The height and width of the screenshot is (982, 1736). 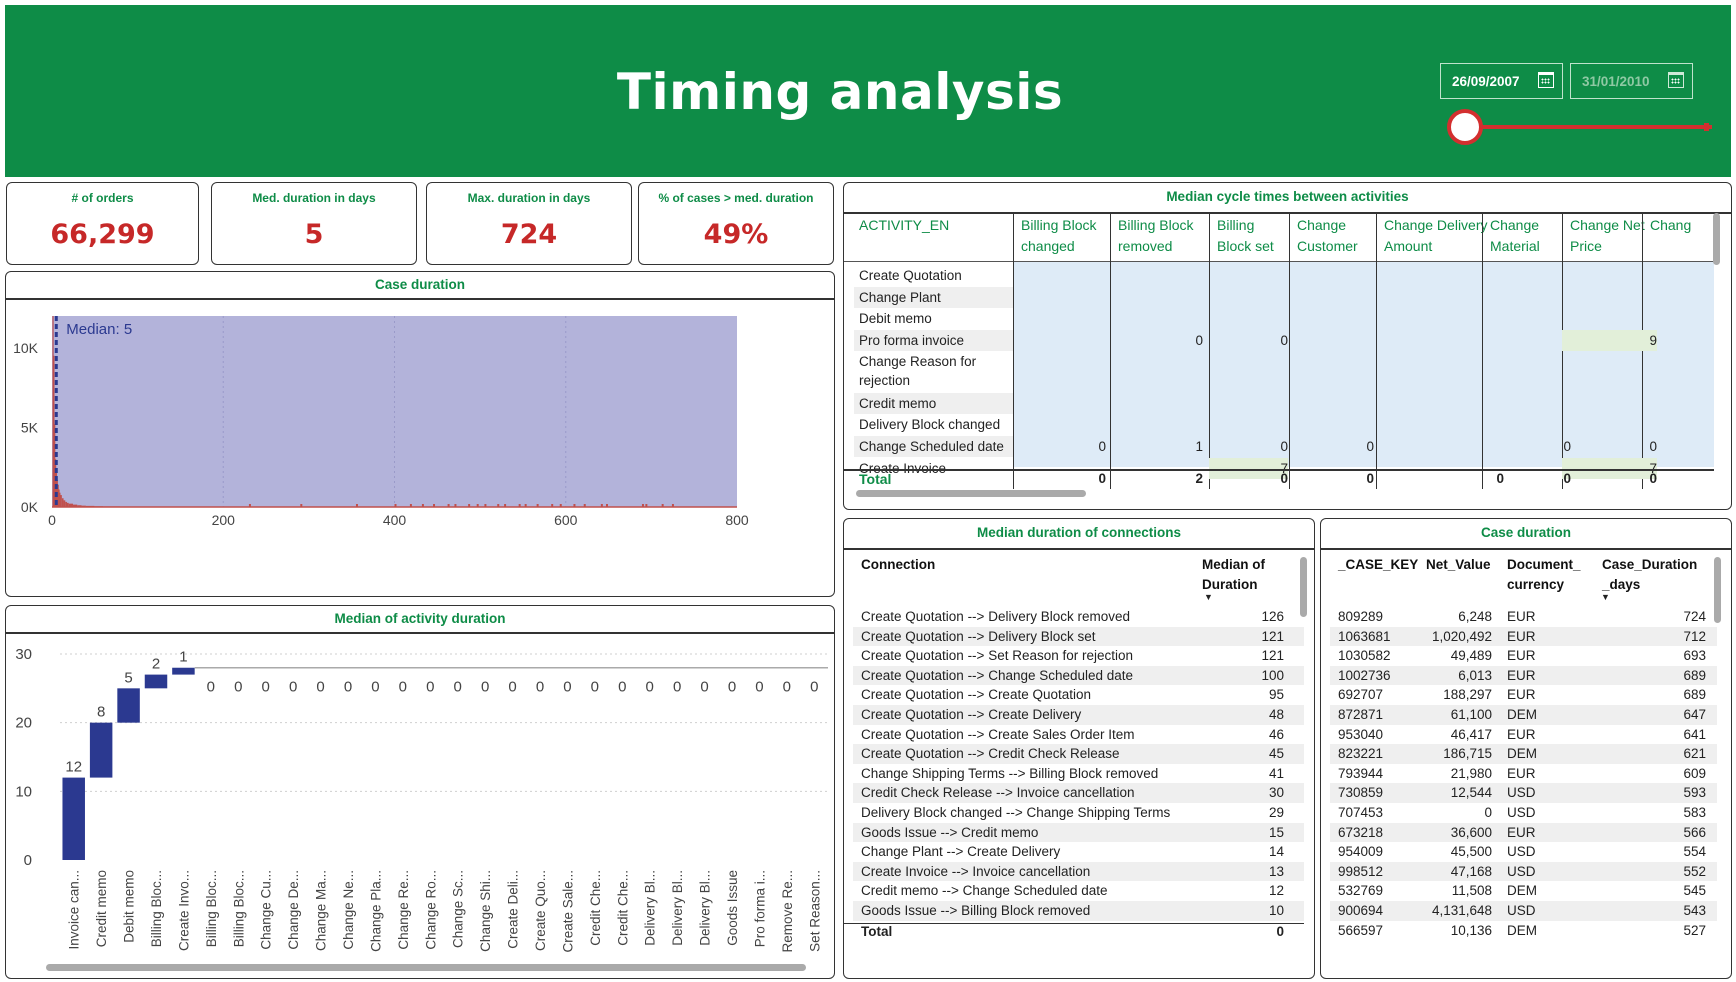 What do you see at coordinates (1609, 340) in the screenshot?
I see `matrix-cell: 9` at bounding box center [1609, 340].